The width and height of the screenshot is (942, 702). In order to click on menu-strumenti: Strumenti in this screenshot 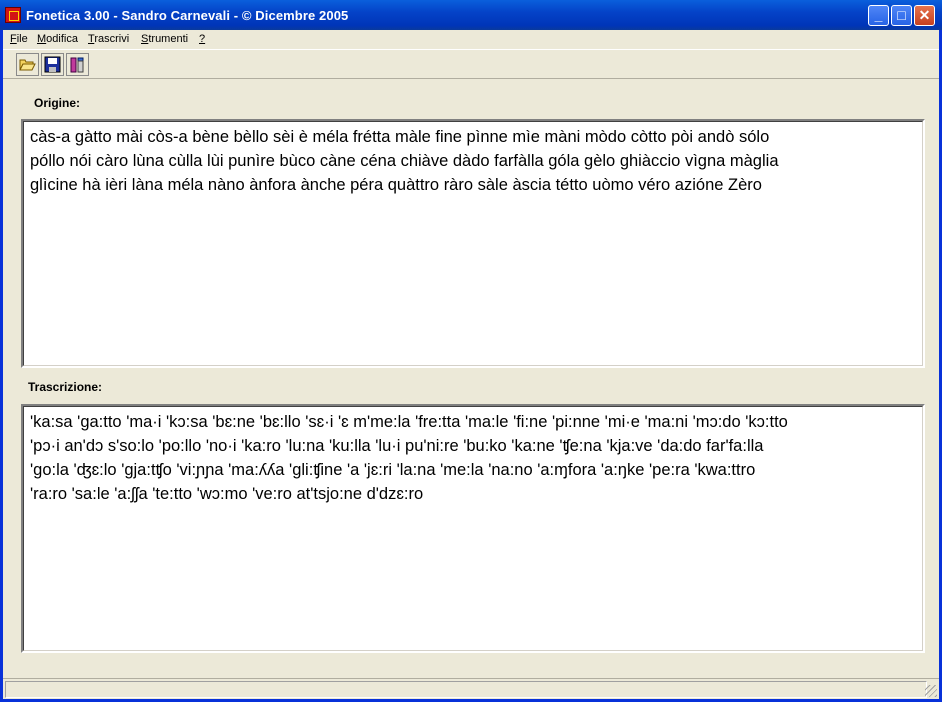, I will do `click(164, 39)`.